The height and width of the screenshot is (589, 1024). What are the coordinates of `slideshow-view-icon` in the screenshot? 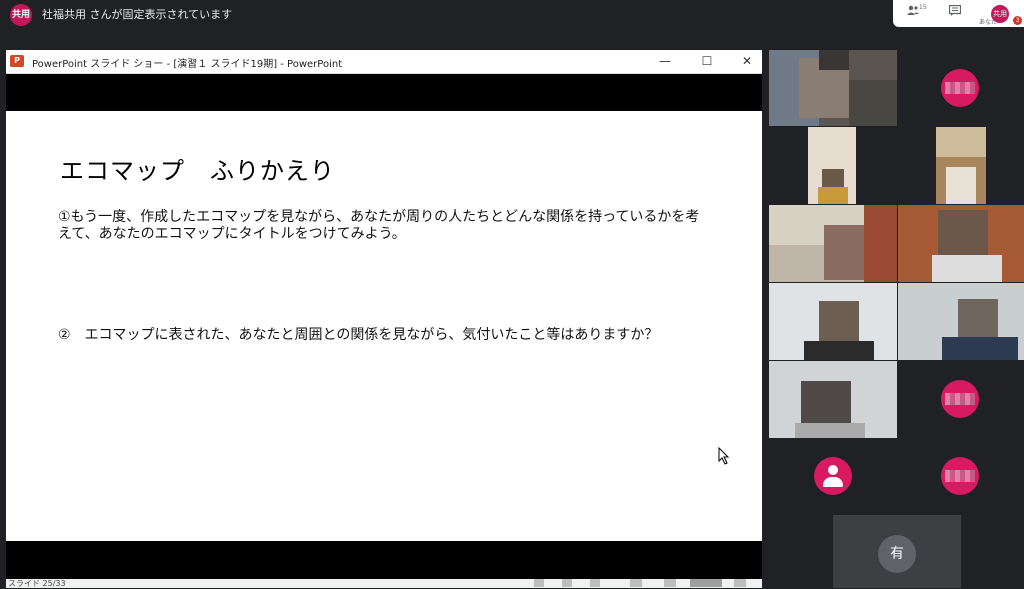 It's located at (740, 583).